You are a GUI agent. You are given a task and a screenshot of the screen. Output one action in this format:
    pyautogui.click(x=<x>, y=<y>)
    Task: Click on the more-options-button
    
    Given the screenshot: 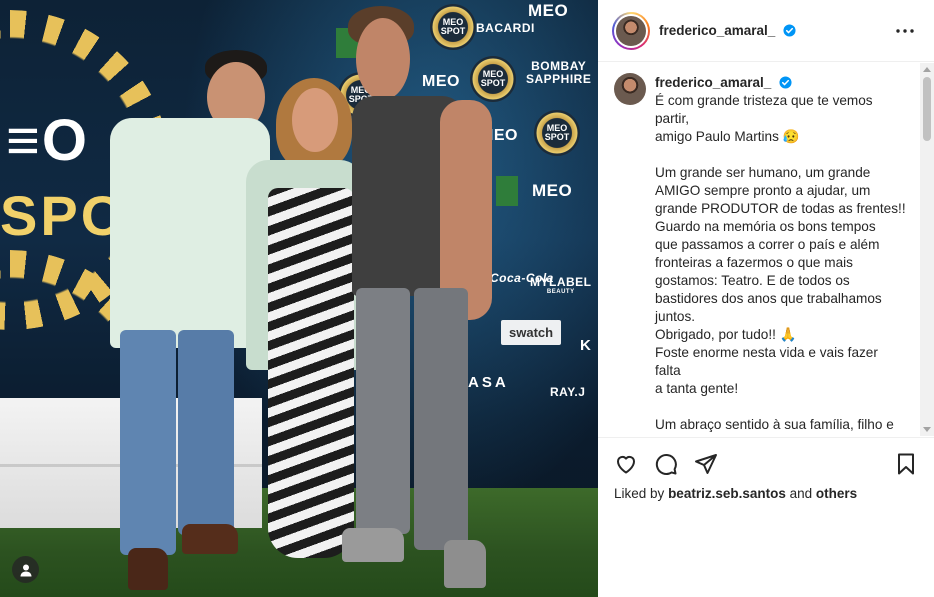 What is the action you would take?
    pyautogui.click(x=905, y=31)
    